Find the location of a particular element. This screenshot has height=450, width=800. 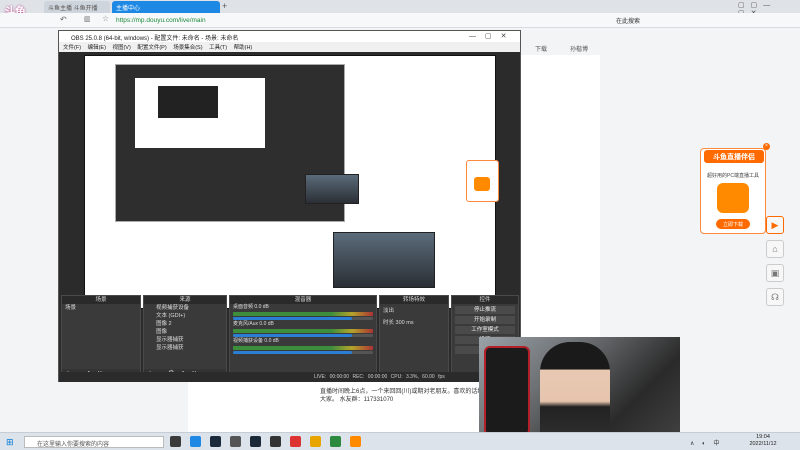

close-icon: × is located at coordinates (766, 146).